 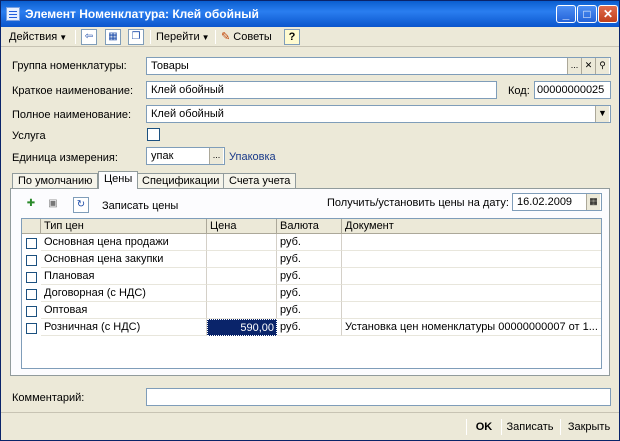 I want to click on short-name-label: Краткое наименование:, so click(x=73, y=91).